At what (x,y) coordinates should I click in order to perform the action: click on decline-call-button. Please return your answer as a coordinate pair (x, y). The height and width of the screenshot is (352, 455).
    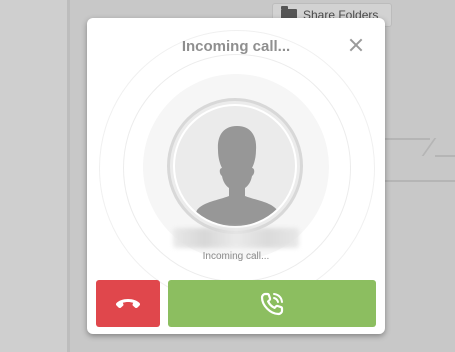
    Looking at the image, I should click on (128, 303).